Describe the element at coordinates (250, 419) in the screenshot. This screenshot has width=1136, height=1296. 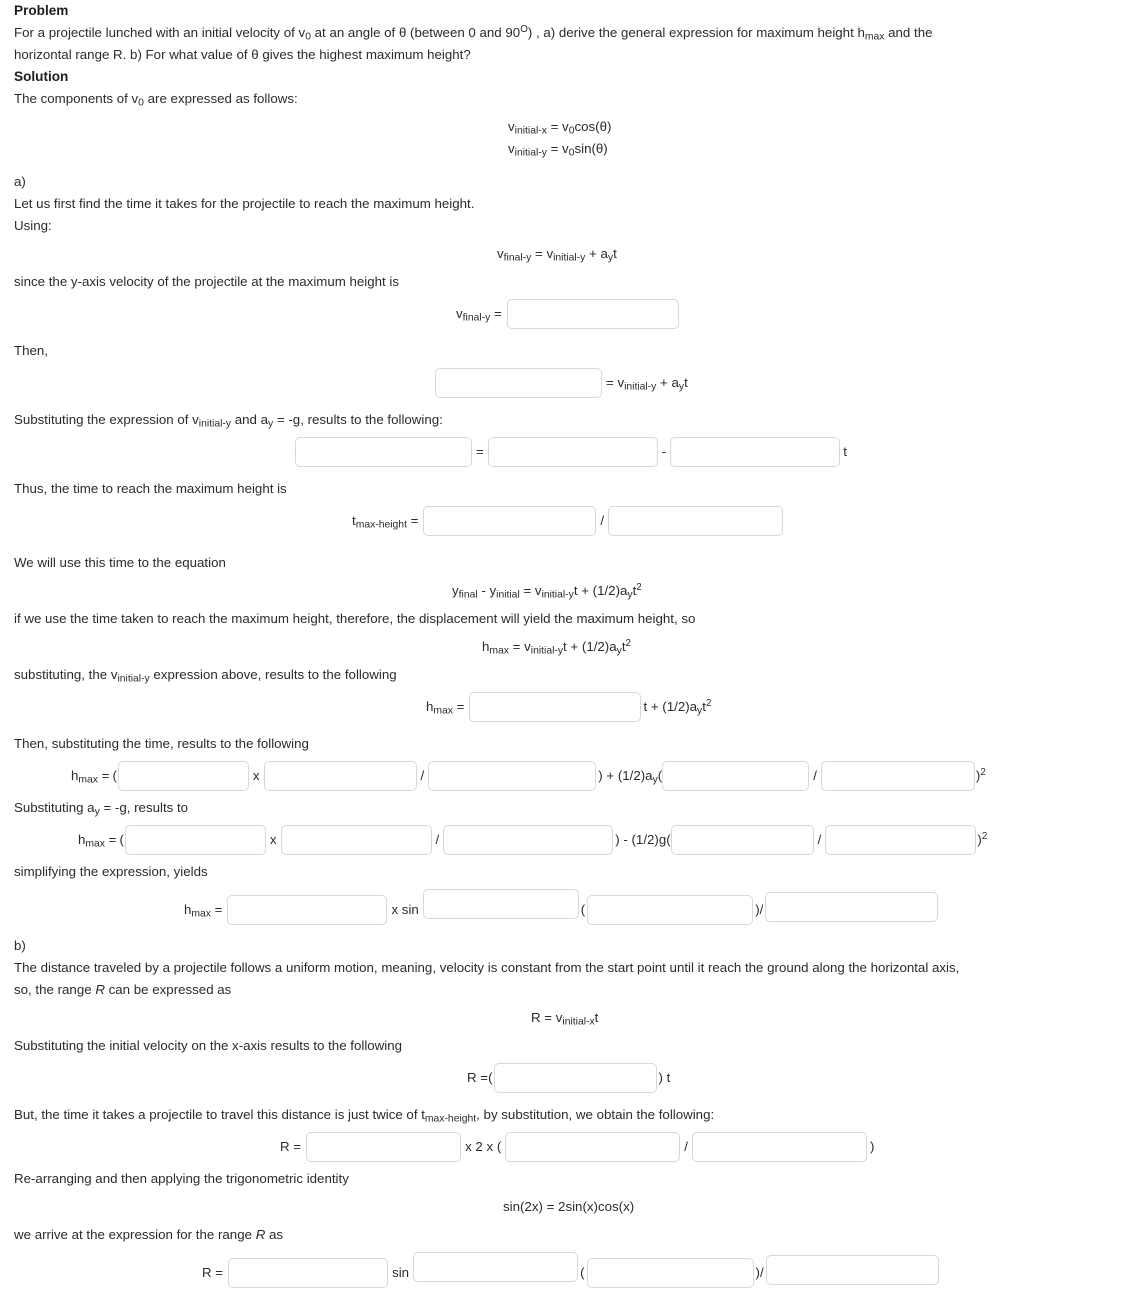
I see `subst-text-b: and a` at that location.